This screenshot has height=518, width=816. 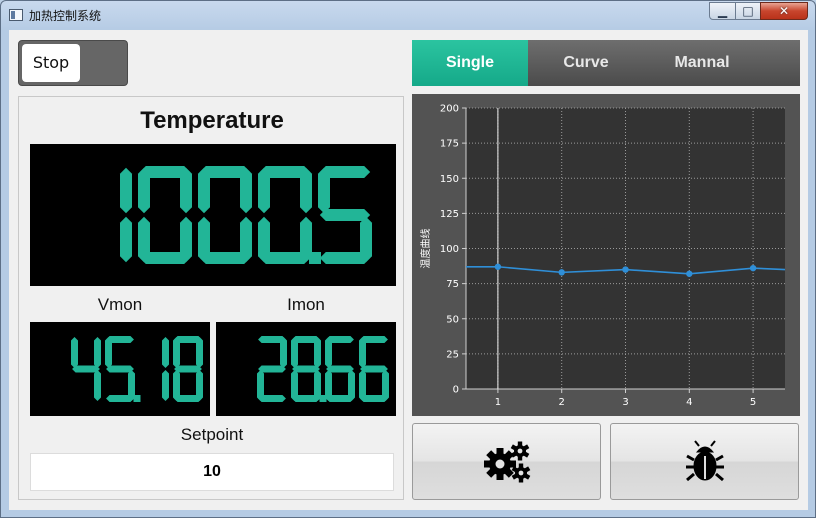 What do you see at coordinates (212, 472) in the screenshot?
I see `setpoint-input: 10` at bounding box center [212, 472].